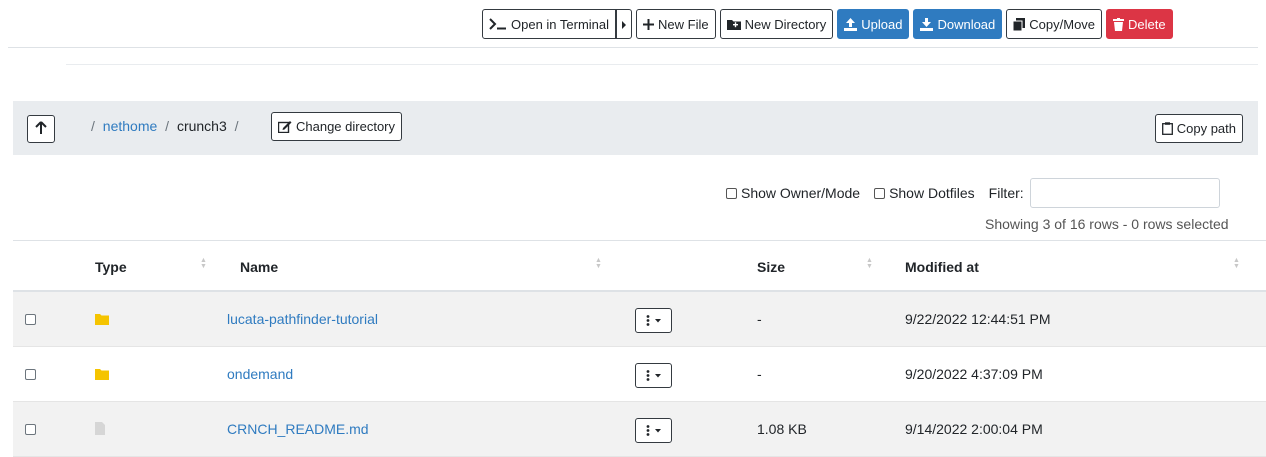 The width and height of the screenshot is (1266, 457). Describe the element at coordinates (927, 24) in the screenshot. I see `download-icon` at that location.